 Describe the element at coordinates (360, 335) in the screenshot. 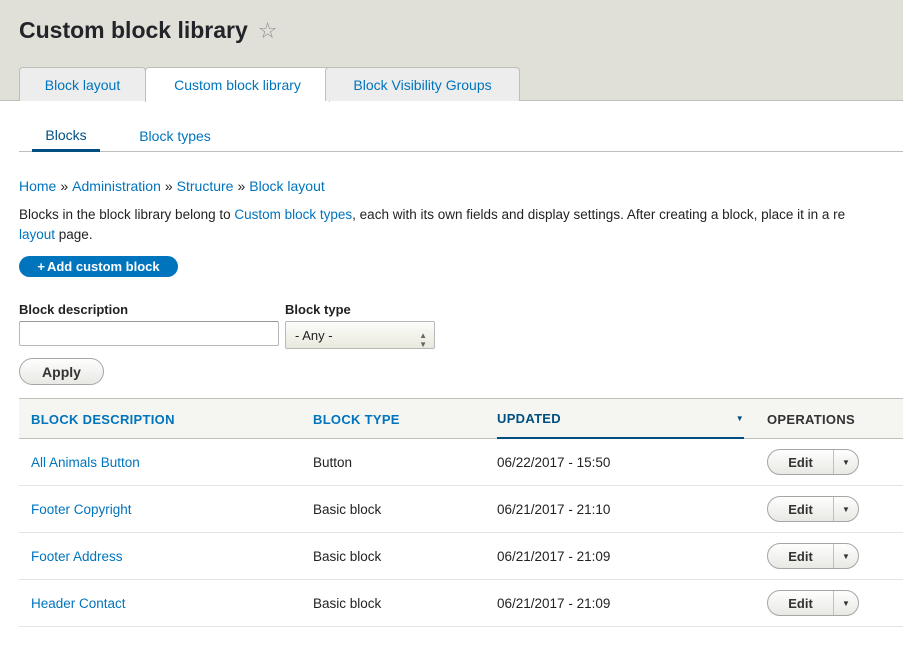

I see `block-type-select: - Any - ▲ ▼` at that location.